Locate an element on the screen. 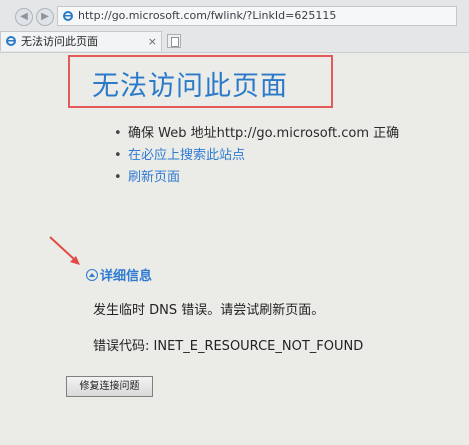 The image size is (469, 445). collapse-up-icon is located at coordinates (92, 275).